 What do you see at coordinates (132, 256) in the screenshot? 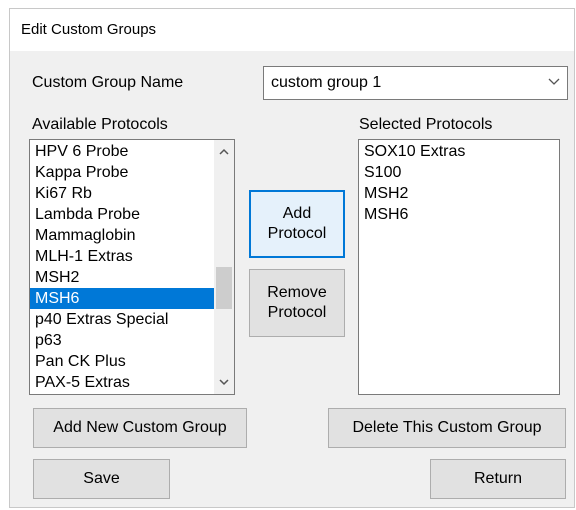
I see `list-item: MLH-1 Extras` at bounding box center [132, 256].